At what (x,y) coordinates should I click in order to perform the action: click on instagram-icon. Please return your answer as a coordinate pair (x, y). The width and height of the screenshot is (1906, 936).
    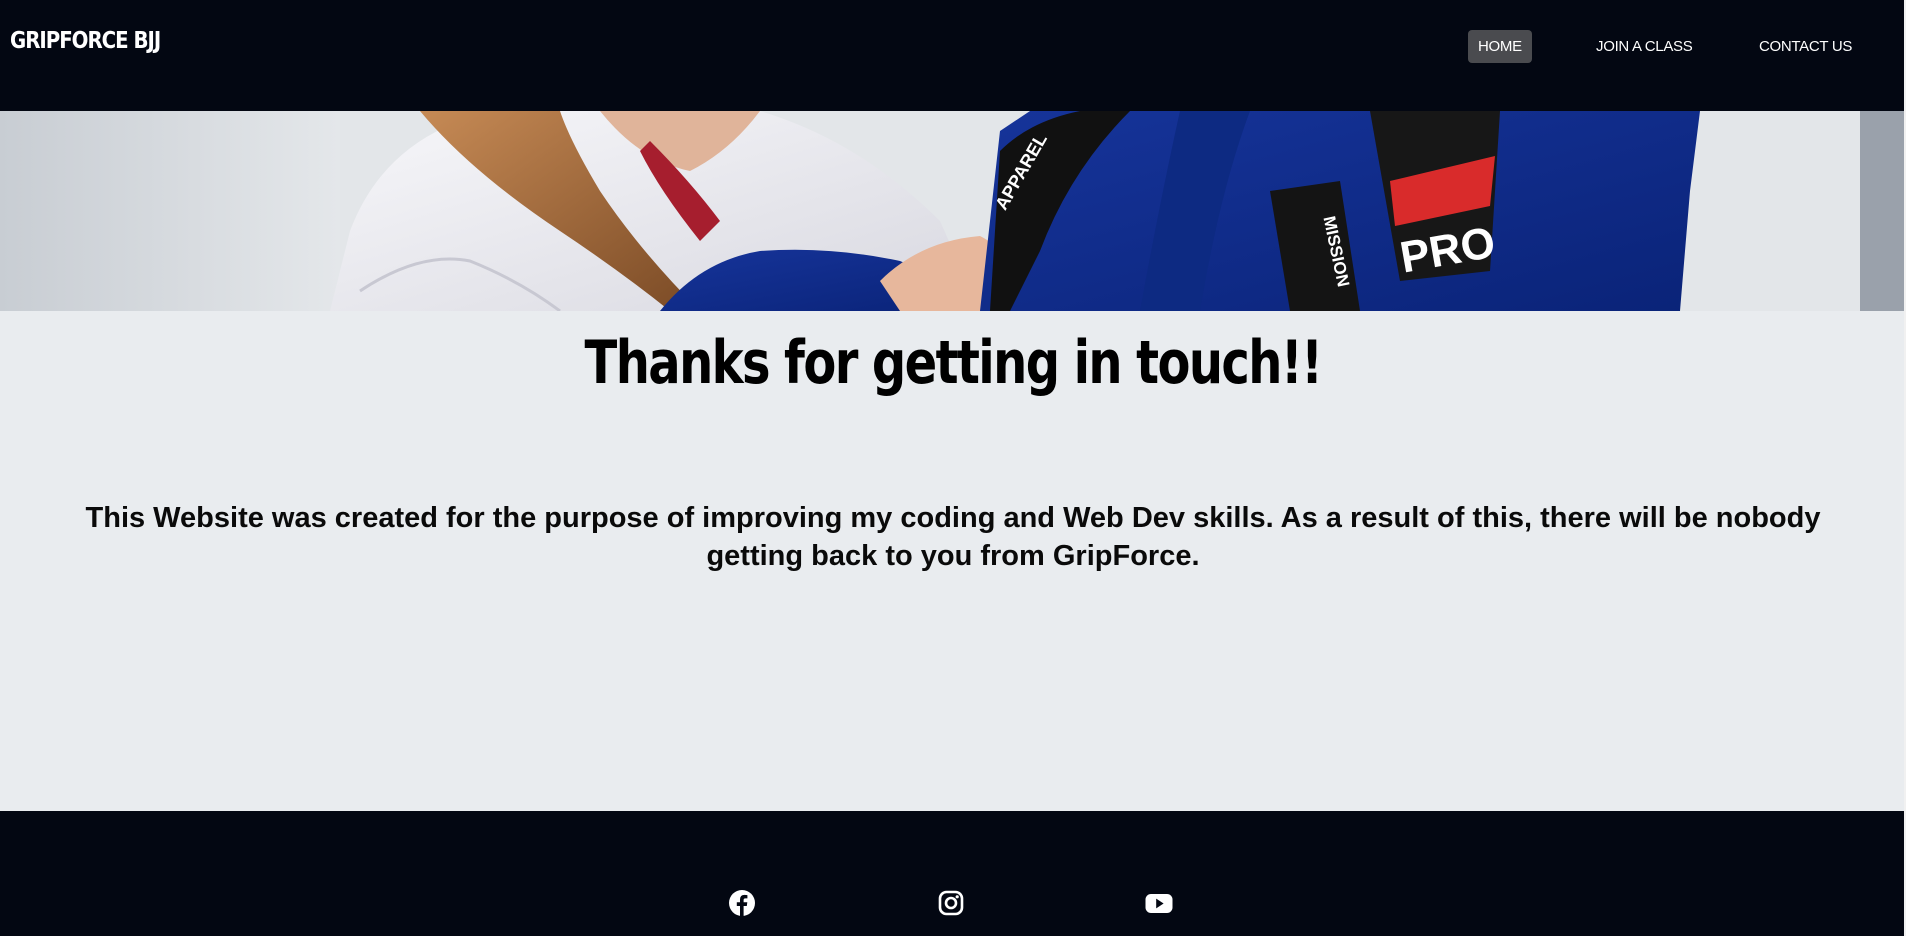
    Looking at the image, I should click on (951, 903).